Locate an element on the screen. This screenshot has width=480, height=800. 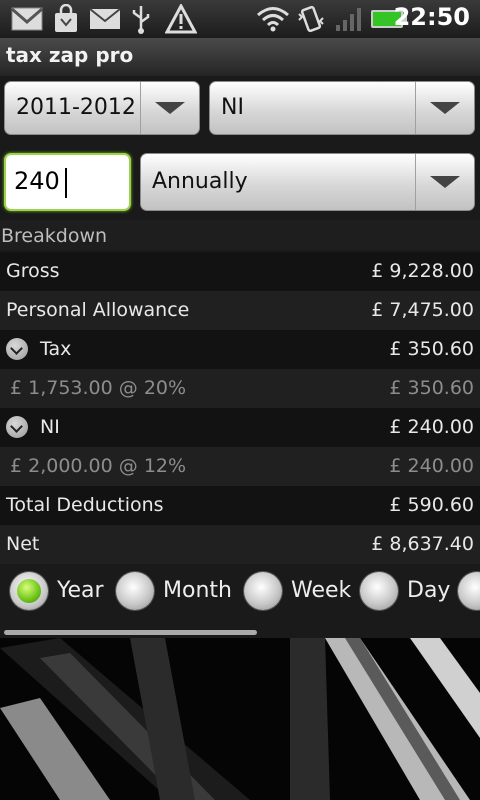
row-label: Total Deductions is located at coordinates (85, 505).